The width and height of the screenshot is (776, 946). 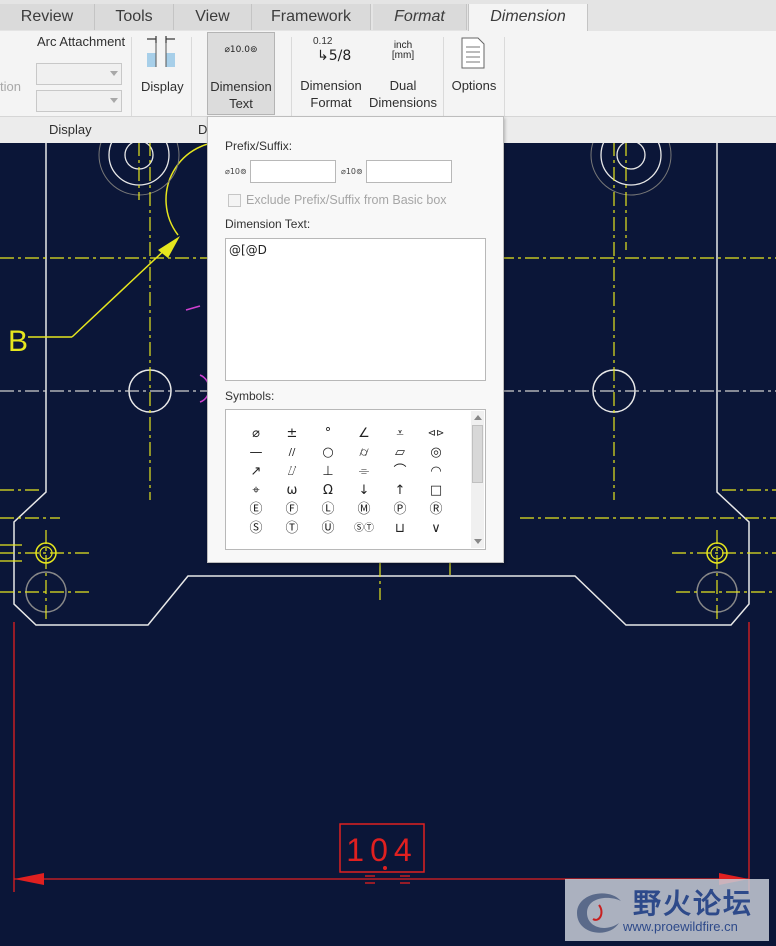 I want to click on symbols-palette: ⌀ ± ° ∠ ⩡ ⊲⊳ —//○ ⌭ ▱ ◎ ↗ ⌰ ⊥ ⌯ ⌒ ◠ ⌖ ω Ω ↓ ↑ □ Ⓔ Ⓕ Ⓛ Ⓜ Ⓟ Ⓡ Ⓢ Ⓣ Ⓤ ⓈⓉ ⊔ ∨, so click(x=355, y=479).